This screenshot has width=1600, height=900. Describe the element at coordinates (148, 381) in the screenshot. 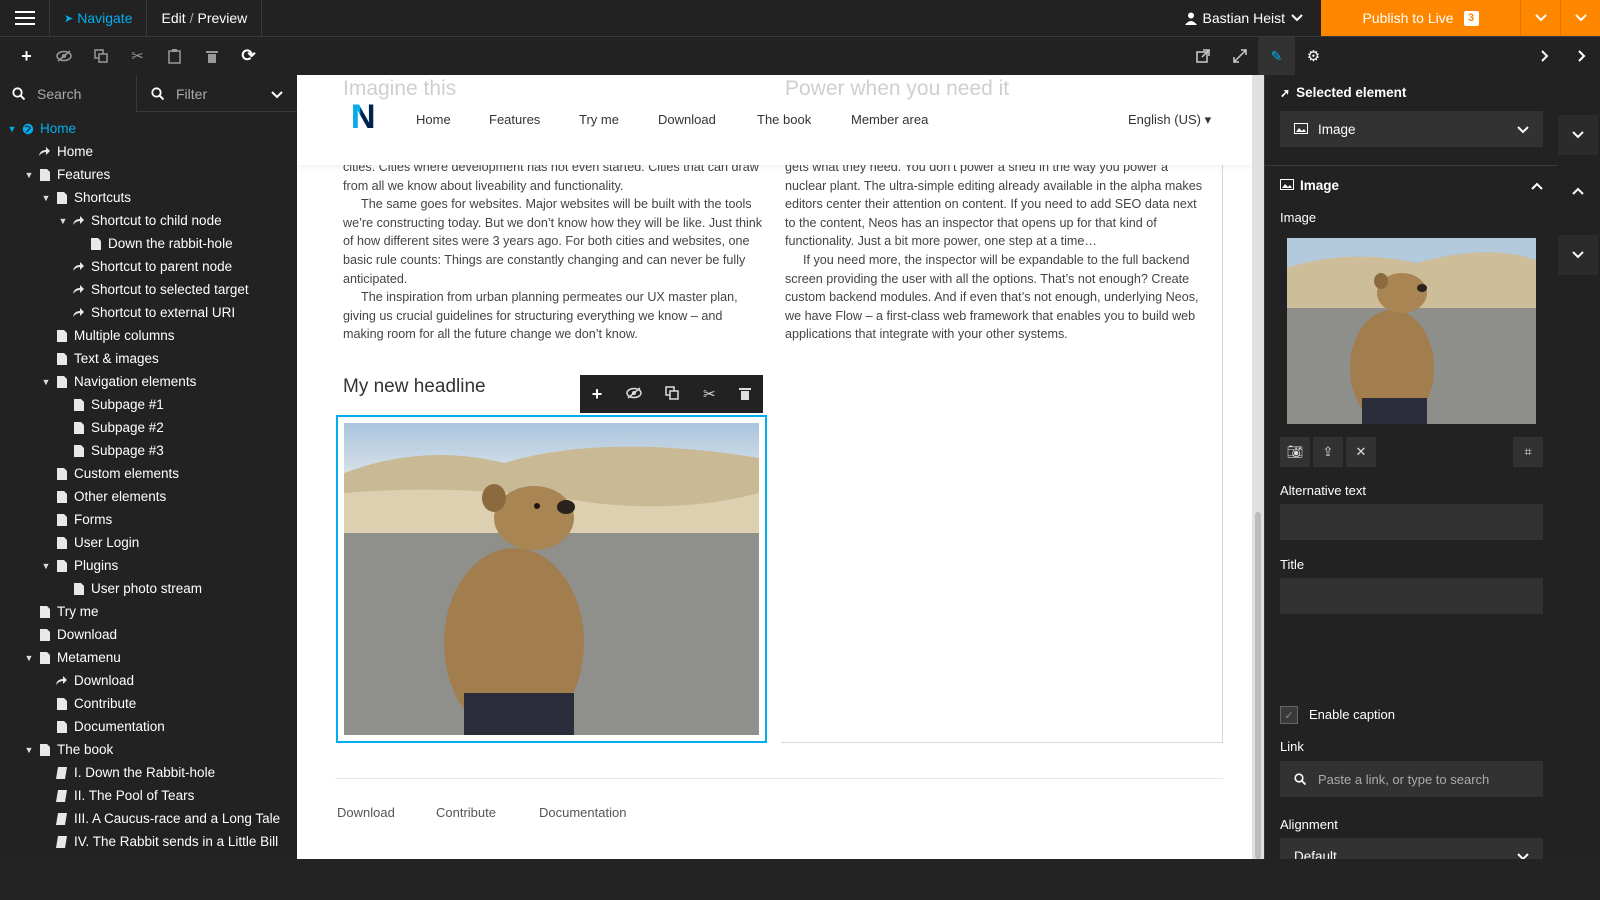

I see `tree-node: ▼ Navigation elements` at that location.